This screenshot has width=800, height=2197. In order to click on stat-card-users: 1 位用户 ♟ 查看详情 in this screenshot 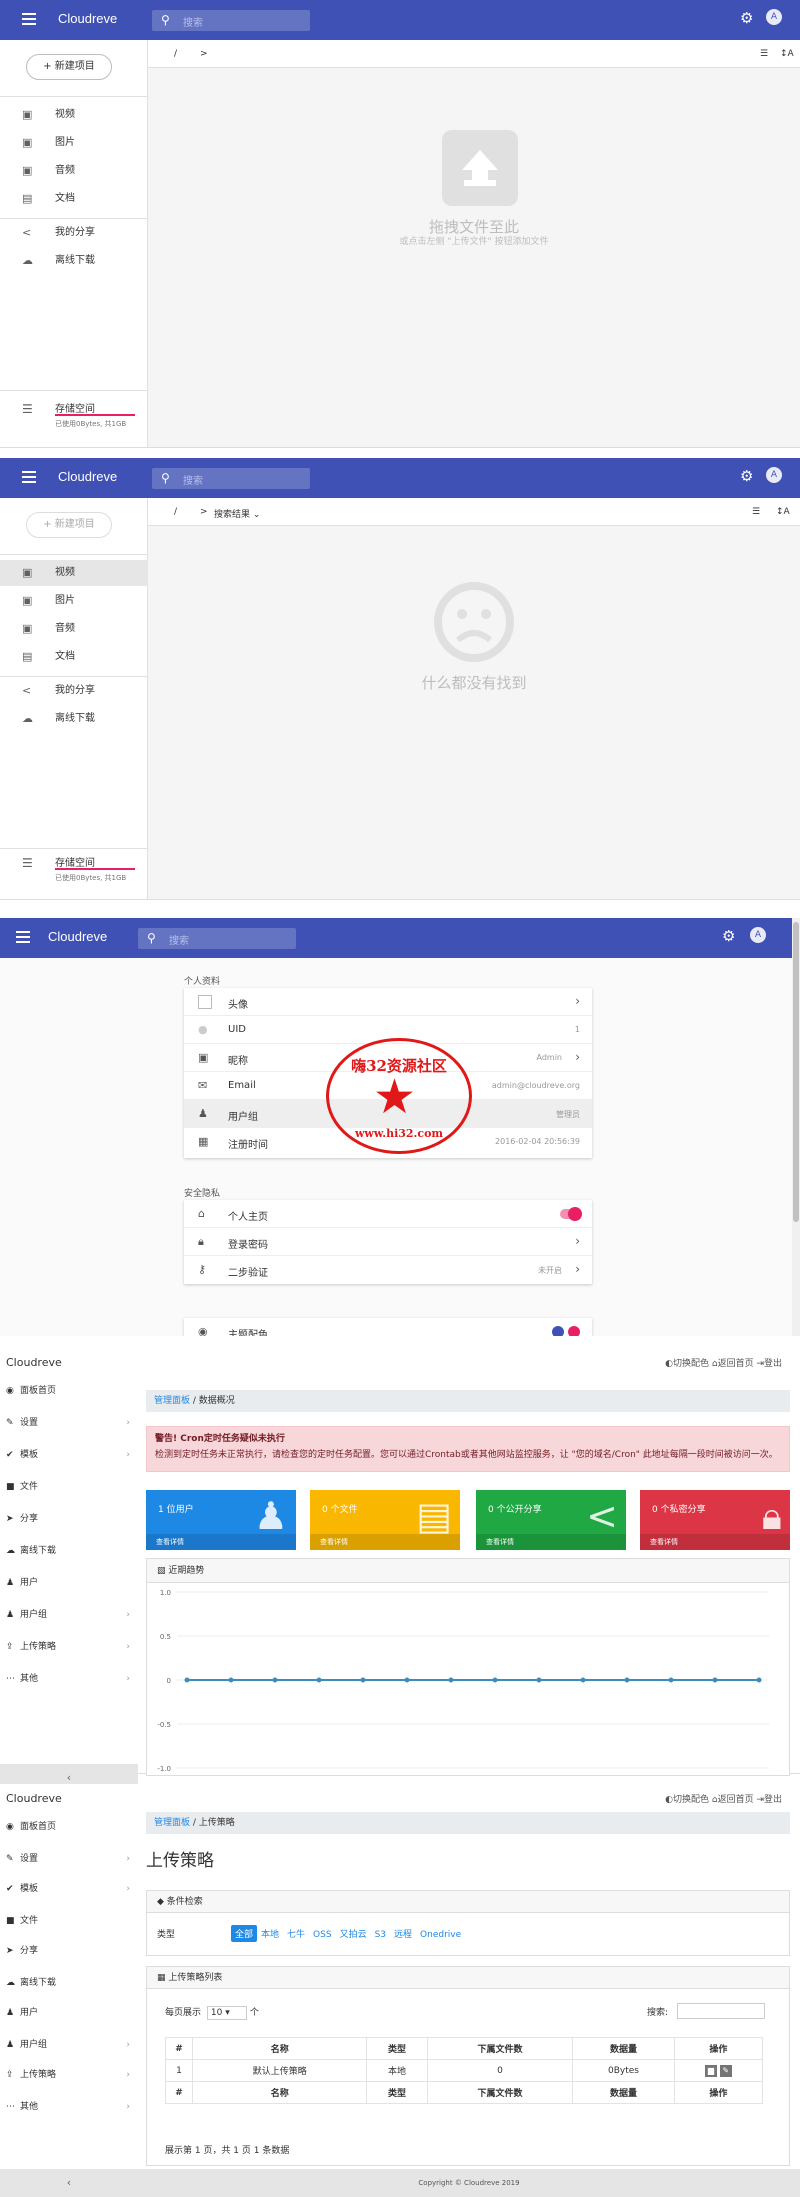, I will do `click(221, 1520)`.